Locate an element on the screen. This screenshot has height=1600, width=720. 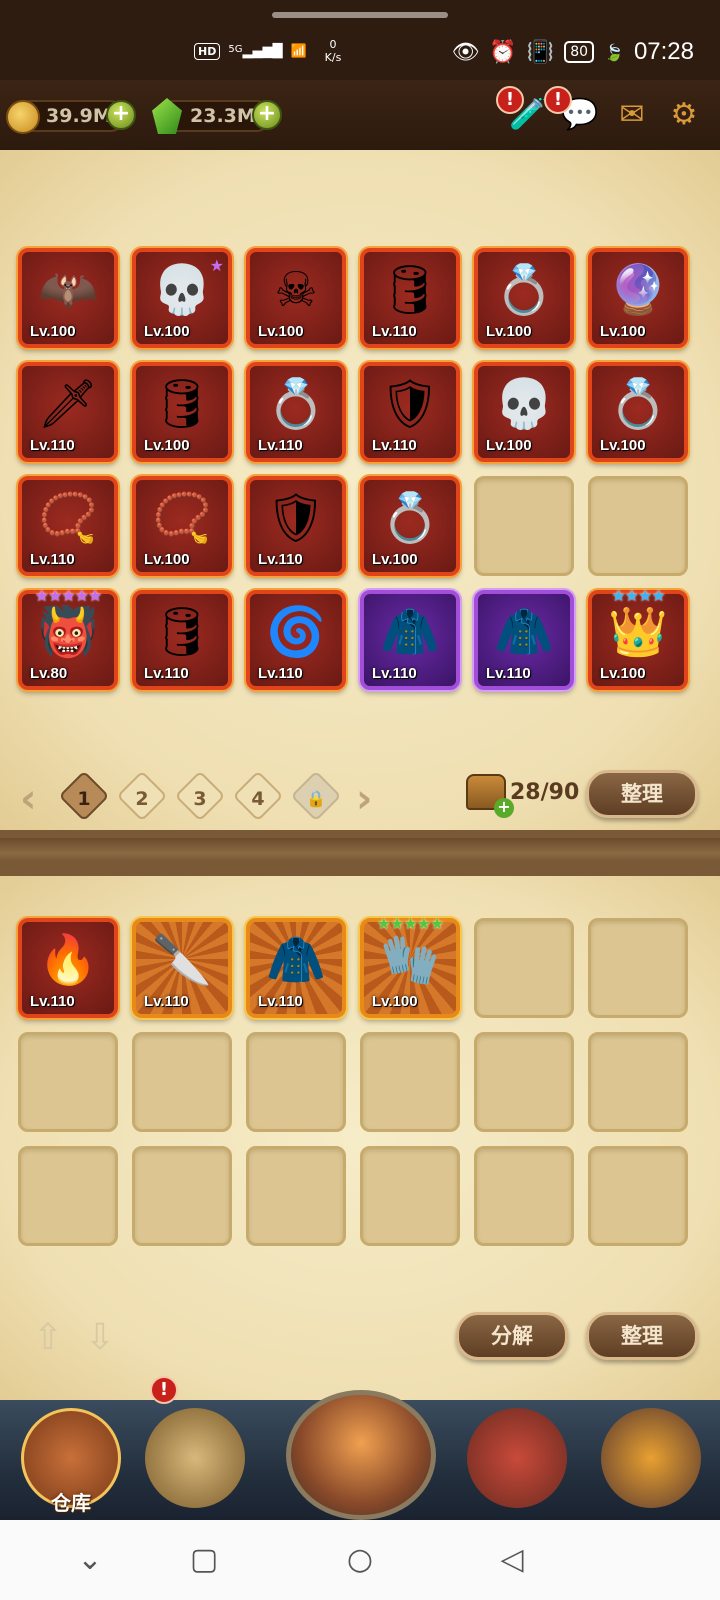
nav-forge is located at coordinates (651, 1460).